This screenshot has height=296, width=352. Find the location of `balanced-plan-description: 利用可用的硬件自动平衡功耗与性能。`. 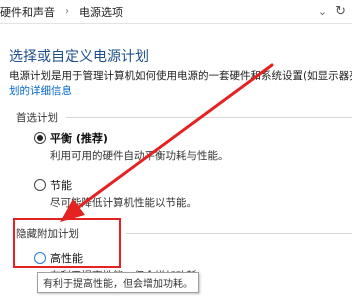

balanced-plan-description: 利用可用的硬件自动平衡功耗与性能。 is located at coordinates (139, 156).